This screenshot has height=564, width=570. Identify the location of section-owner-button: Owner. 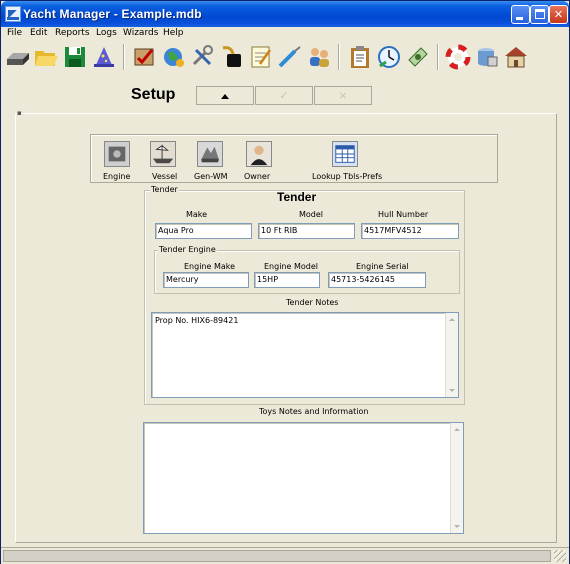
(259, 162).